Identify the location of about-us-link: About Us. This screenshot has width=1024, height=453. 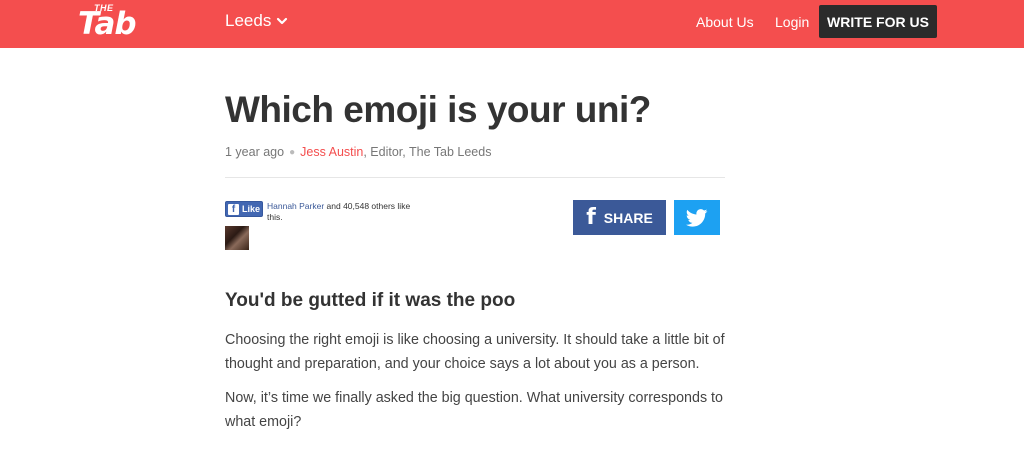
(725, 22).